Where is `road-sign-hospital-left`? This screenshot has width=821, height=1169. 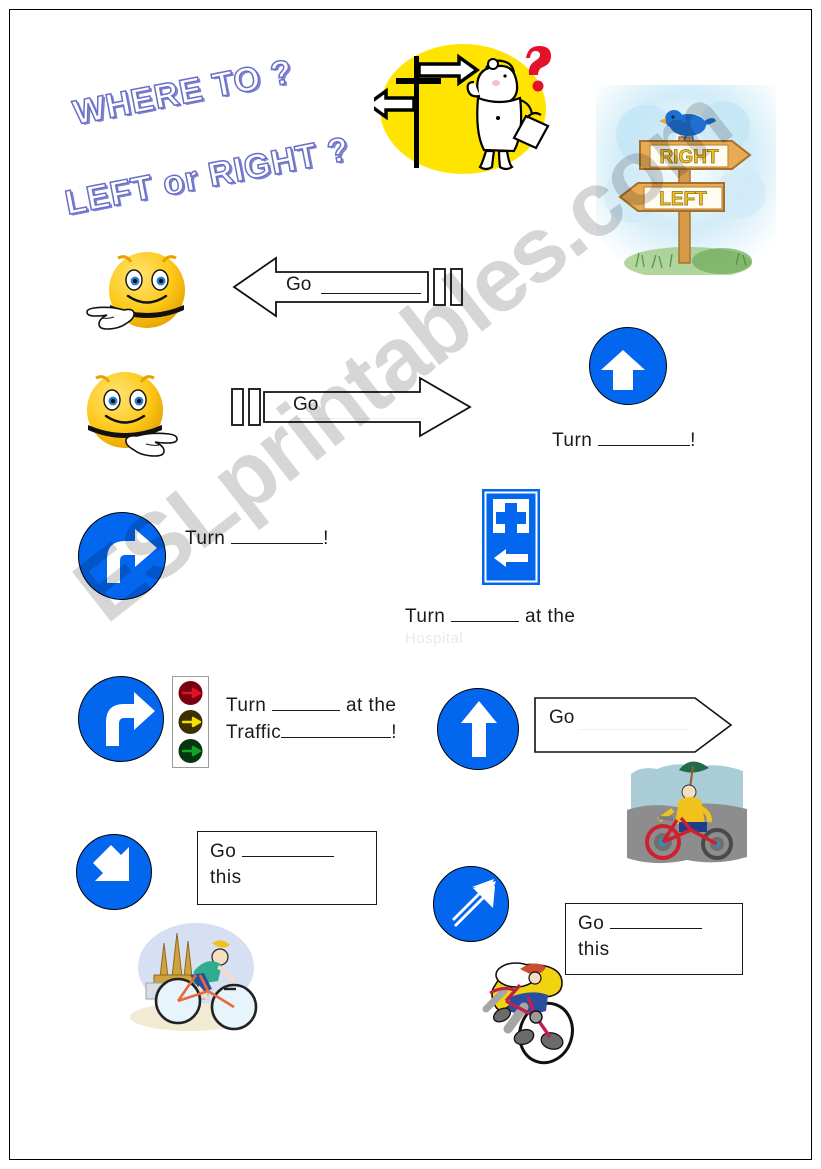
road-sign-hospital-left is located at coordinates (511, 537).